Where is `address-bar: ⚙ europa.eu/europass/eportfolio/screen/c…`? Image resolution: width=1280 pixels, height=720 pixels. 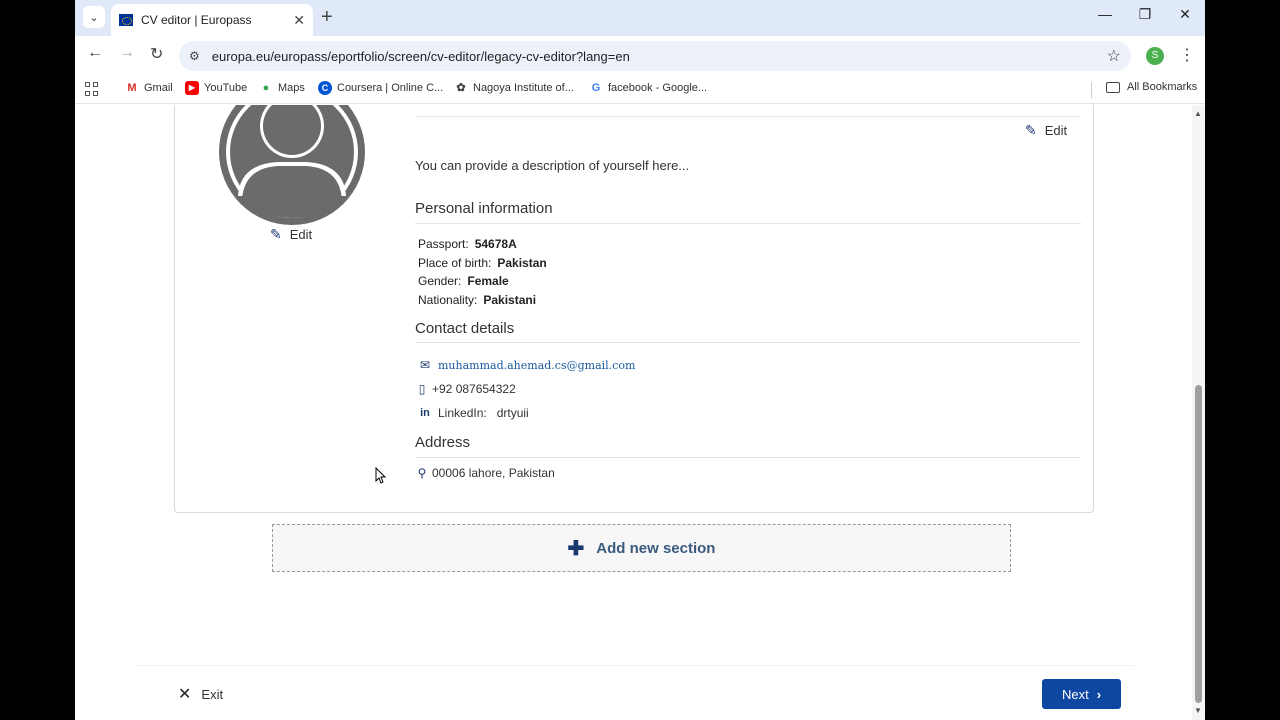 address-bar: ⚙ europa.eu/europass/eportfolio/screen/c… is located at coordinates (655, 56).